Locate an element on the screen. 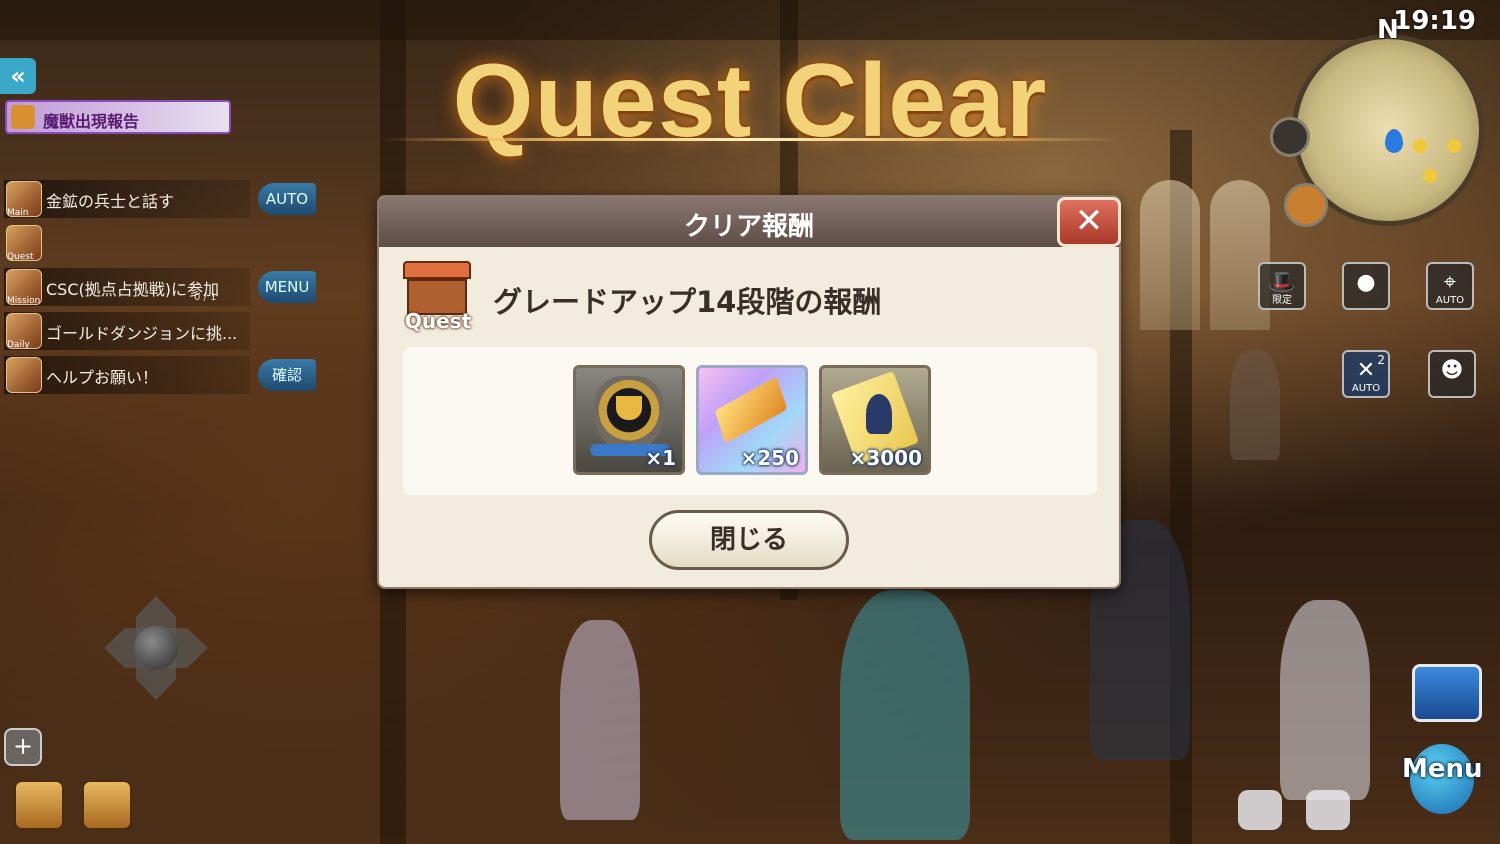 The width and height of the screenshot is (1500, 844). camera-rotate-icon is located at coordinates (1290, 137).